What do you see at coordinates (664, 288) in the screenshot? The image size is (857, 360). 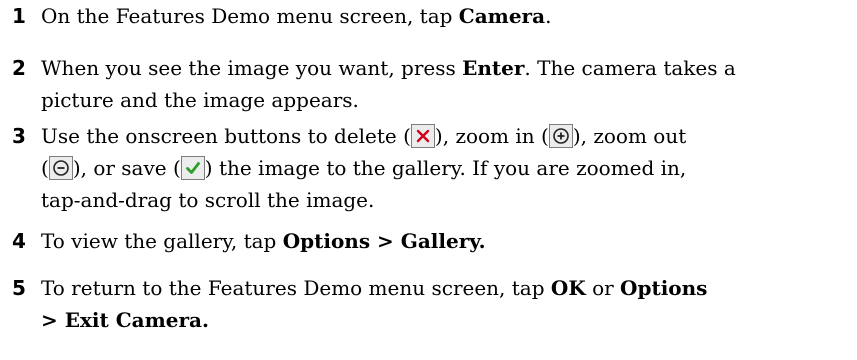 I see `ui-term-options: Options` at bounding box center [664, 288].